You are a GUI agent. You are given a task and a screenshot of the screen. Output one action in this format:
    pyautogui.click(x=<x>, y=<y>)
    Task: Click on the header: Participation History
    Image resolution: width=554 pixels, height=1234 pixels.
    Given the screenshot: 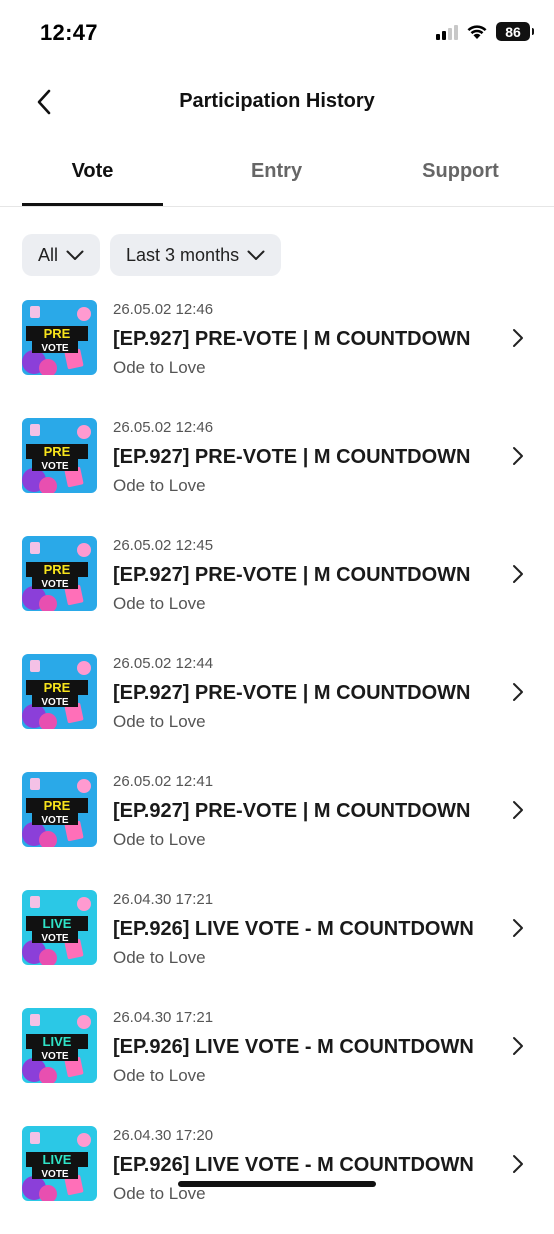 What is the action you would take?
    pyautogui.click(x=277, y=102)
    